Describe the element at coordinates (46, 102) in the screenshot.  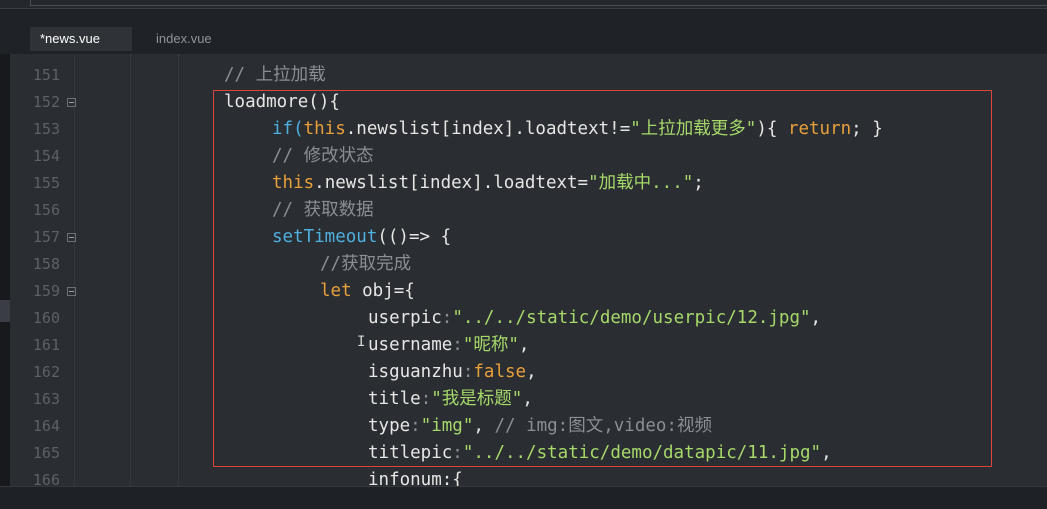
I see `line-number: 152` at that location.